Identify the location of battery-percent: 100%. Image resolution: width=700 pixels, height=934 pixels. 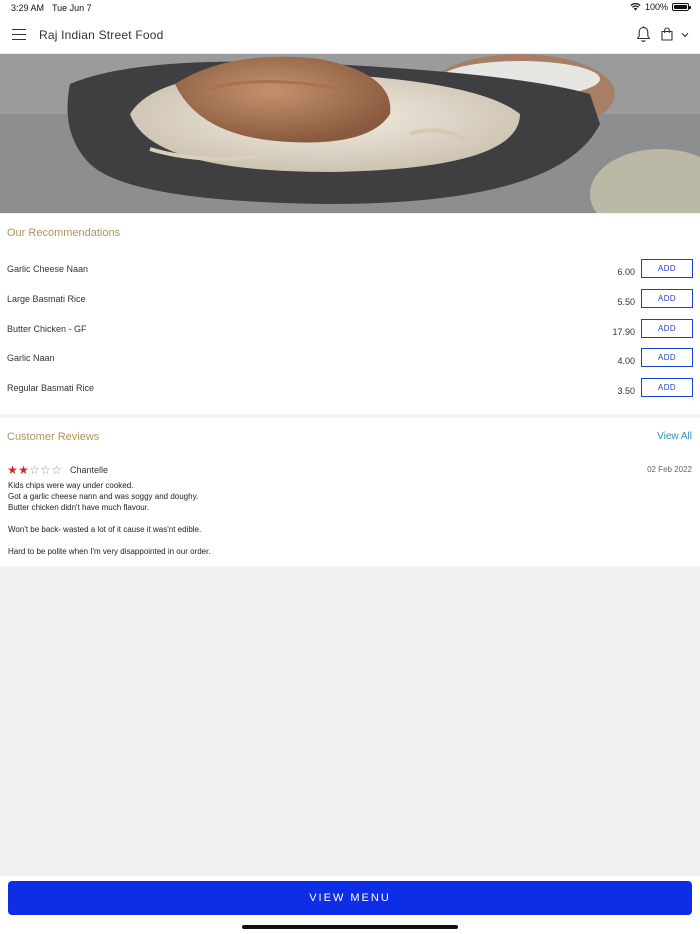
(656, 7).